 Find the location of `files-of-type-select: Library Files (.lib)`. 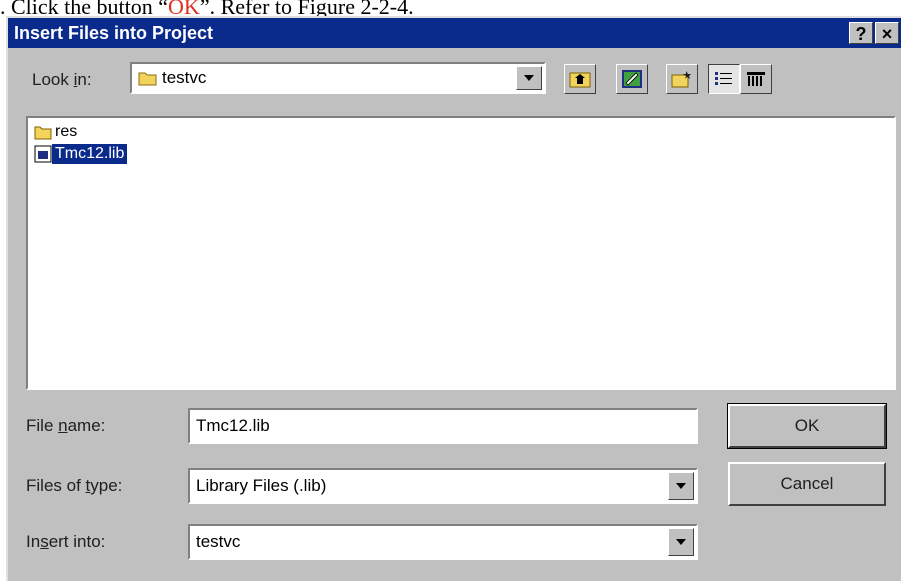

files-of-type-select: Library Files (.lib) is located at coordinates (443, 486).